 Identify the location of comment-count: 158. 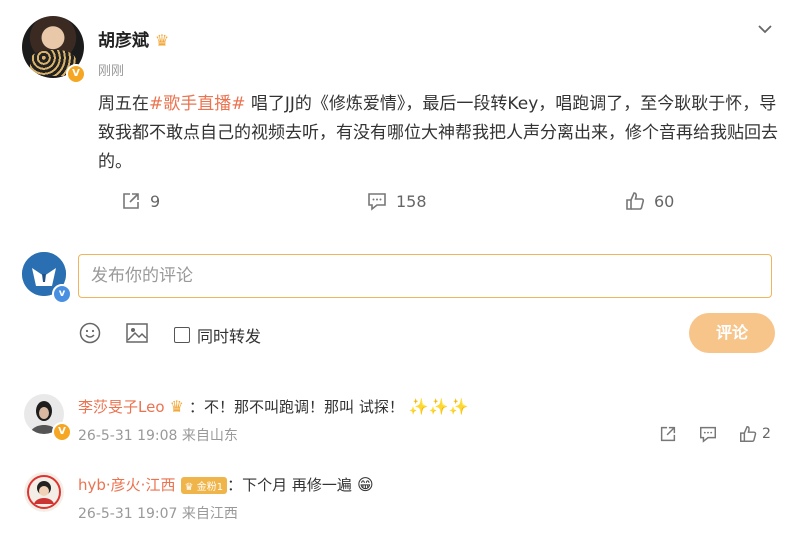
(411, 201).